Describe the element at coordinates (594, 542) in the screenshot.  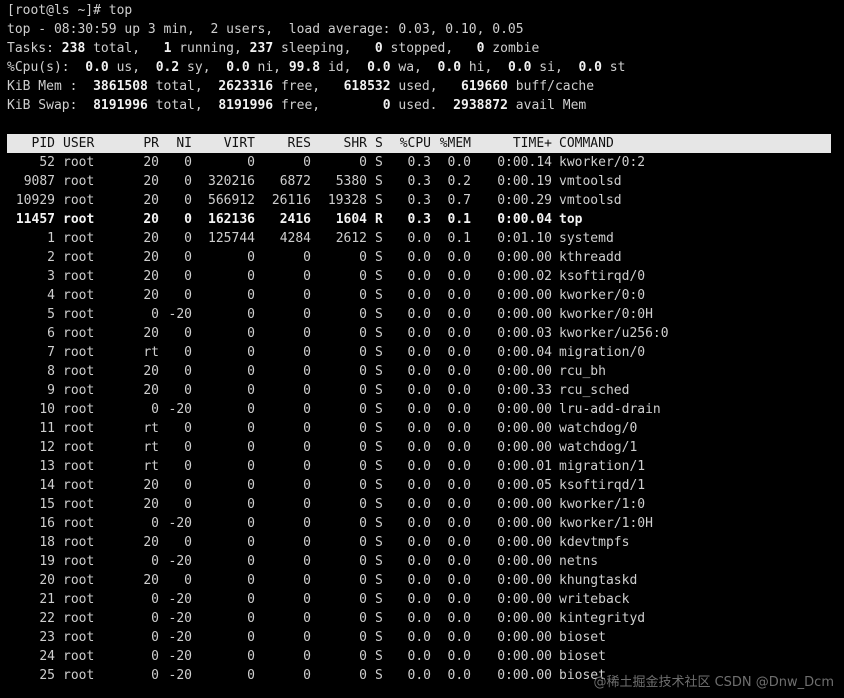
I see `process-command: kdevtmpfs` at that location.